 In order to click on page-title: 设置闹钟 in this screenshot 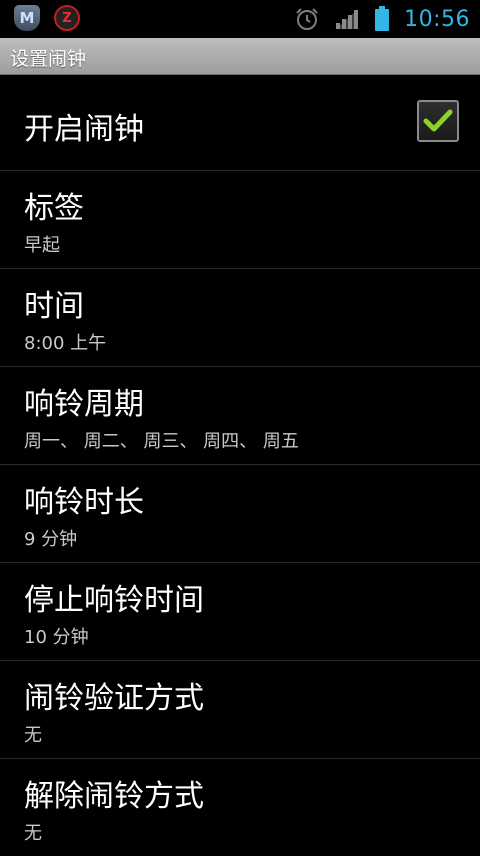, I will do `click(48, 59)`.